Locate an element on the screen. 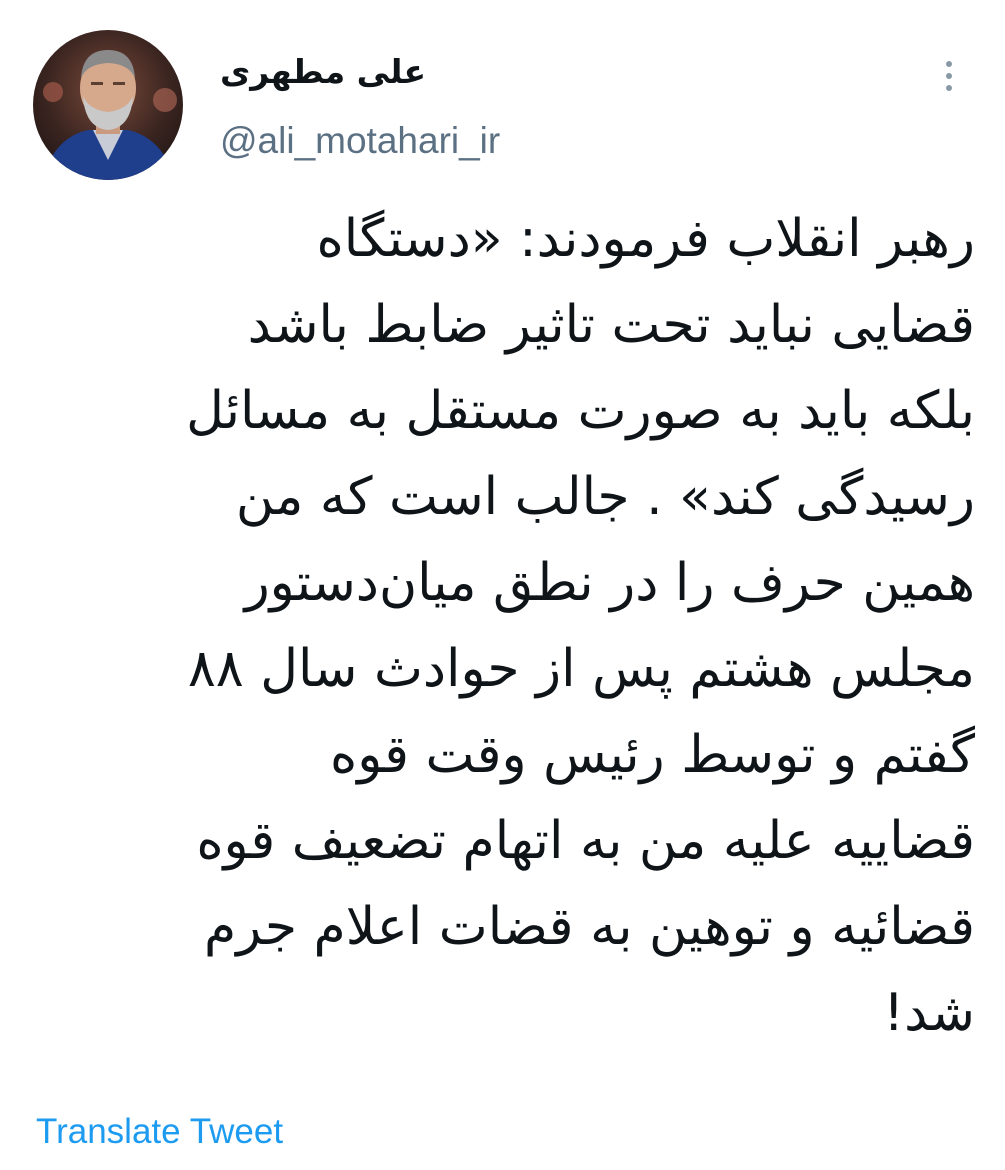 The height and width of the screenshot is (1170, 1005). avatar is located at coordinates (108, 105).